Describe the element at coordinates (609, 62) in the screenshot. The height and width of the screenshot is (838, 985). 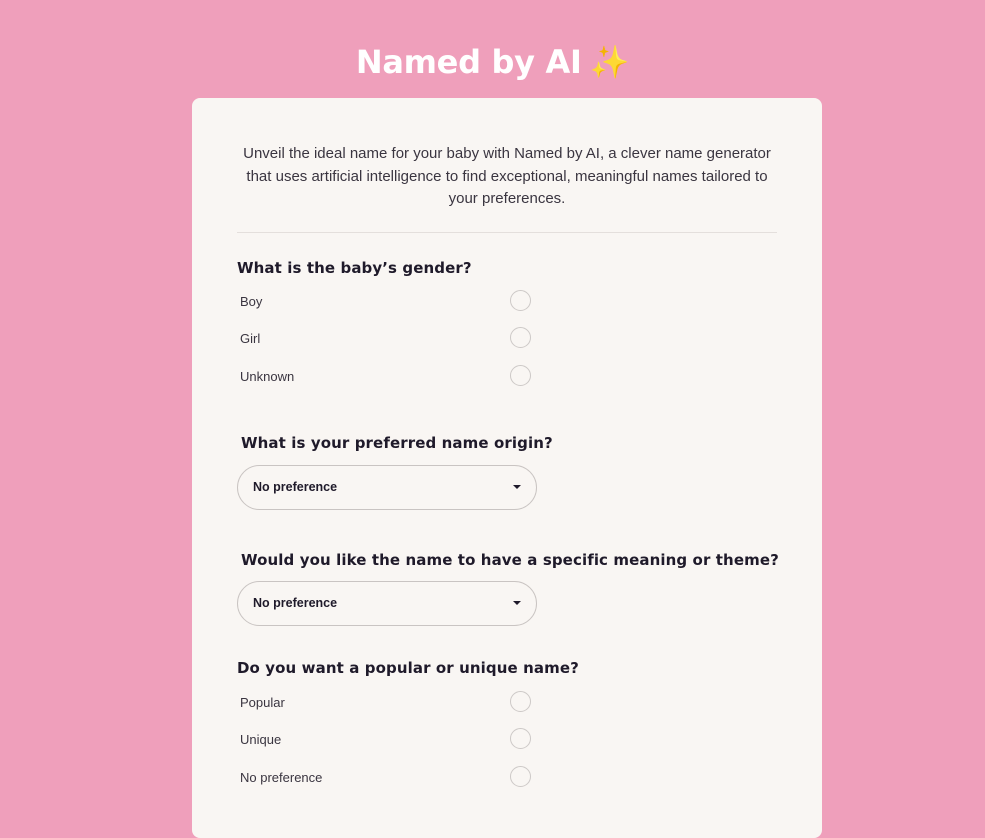
I see `sparkles-icon: ✨` at that location.